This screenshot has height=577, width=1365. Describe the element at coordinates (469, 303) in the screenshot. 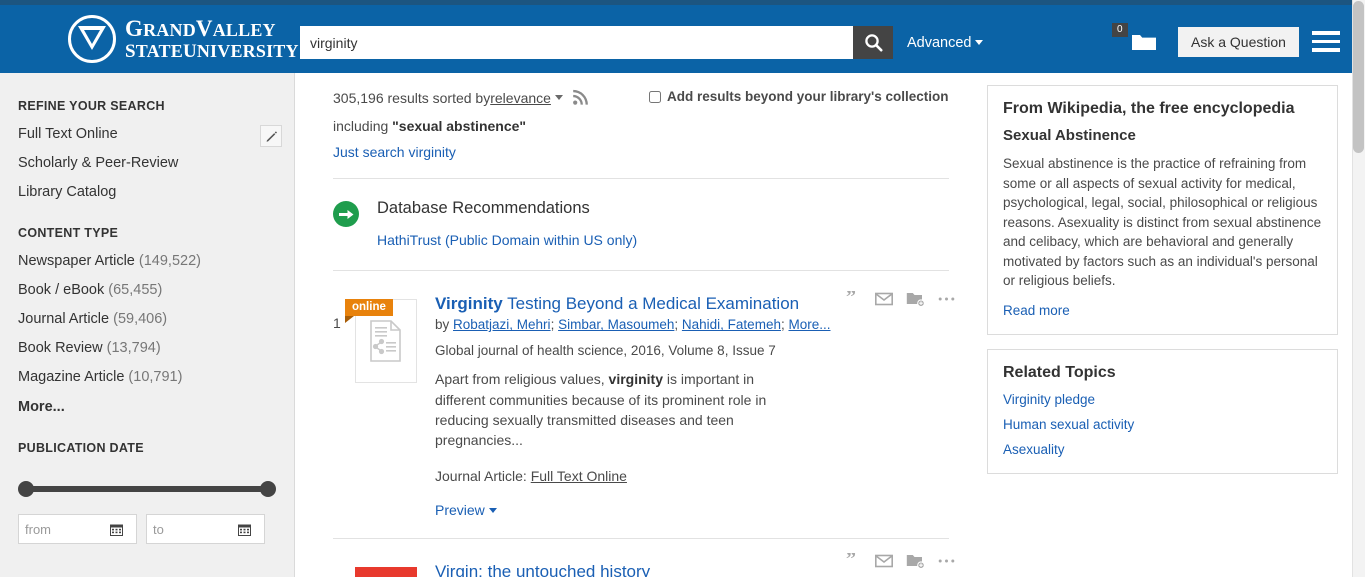

I see `result-title-highlight: Virginity` at that location.